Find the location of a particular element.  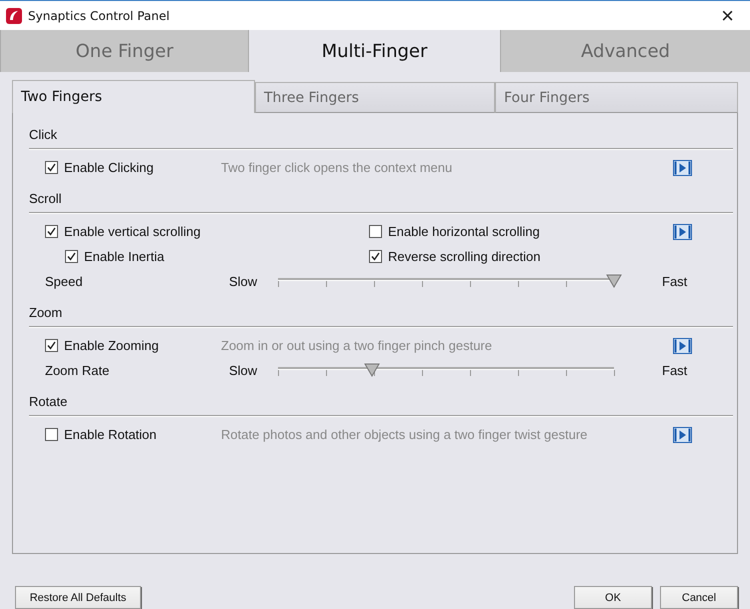

sub-tab: Four Fingers is located at coordinates (616, 97).